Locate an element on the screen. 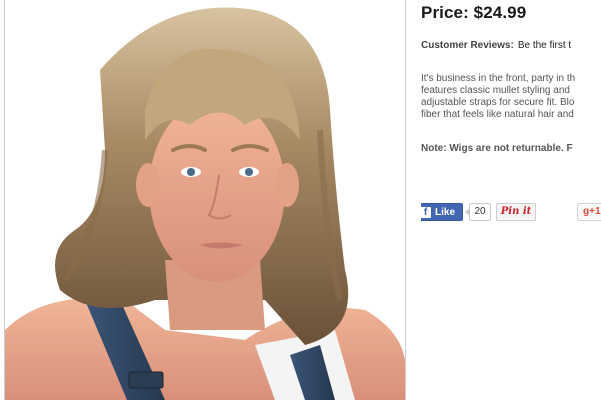 This screenshot has width=601, height=400. description-line: adjustable straps for secure fit. Blo is located at coordinates (498, 102).